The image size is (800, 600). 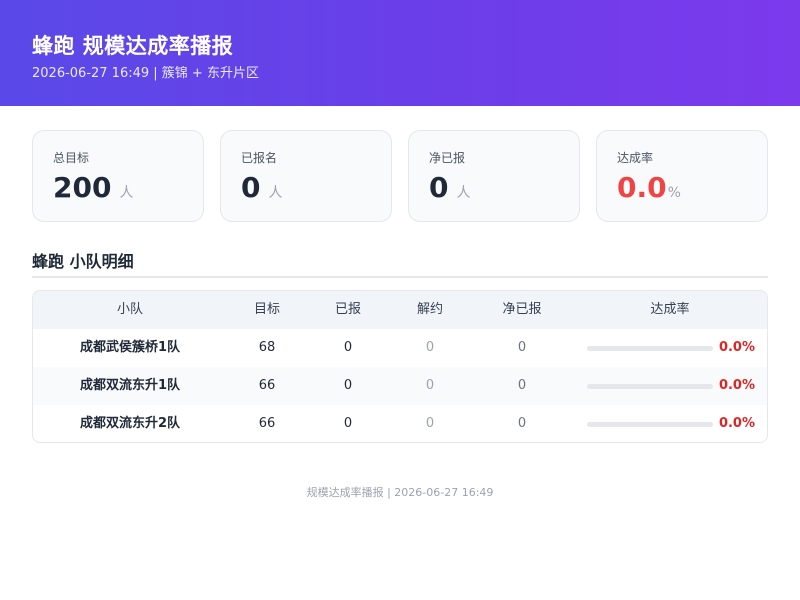 I want to click on section-title: 蜂跑 小队明细, so click(x=83, y=261).